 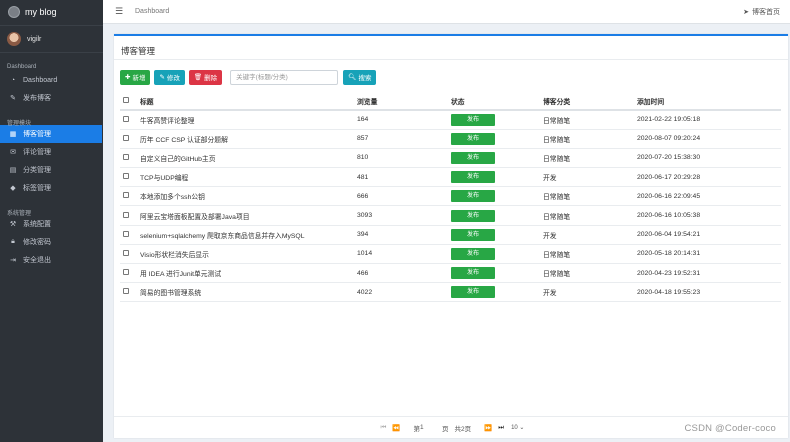 What do you see at coordinates (517, 427) in the screenshot?
I see `page-size-select: 10 ⌄` at bounding box center [517, 427].